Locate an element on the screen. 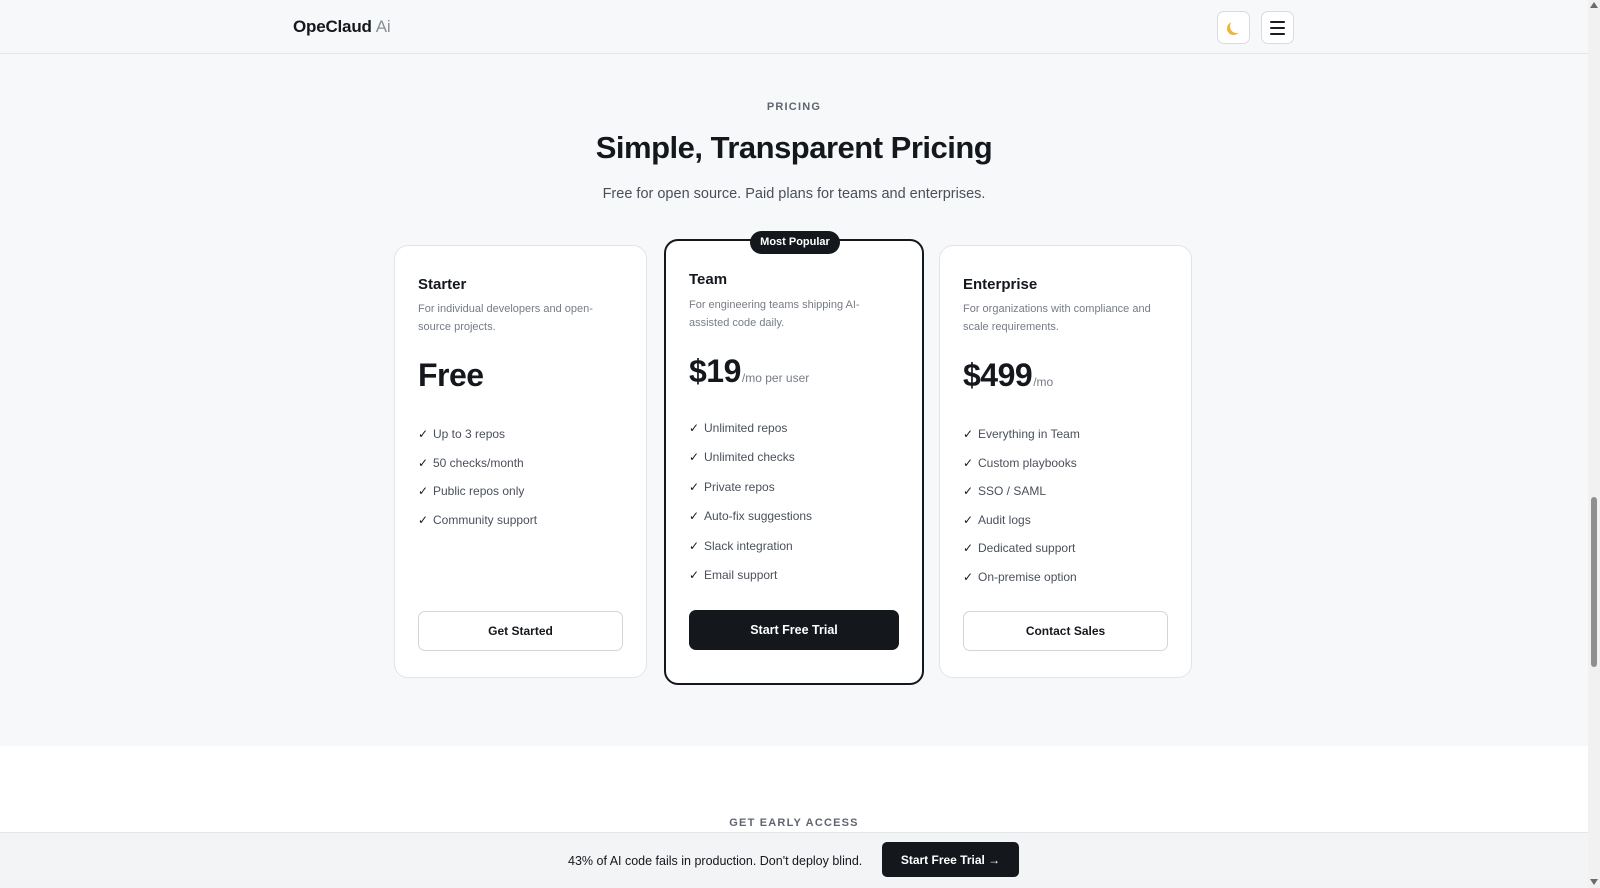  feature-item: ✓ Unlimited checks is located at coordinates (742, 457).